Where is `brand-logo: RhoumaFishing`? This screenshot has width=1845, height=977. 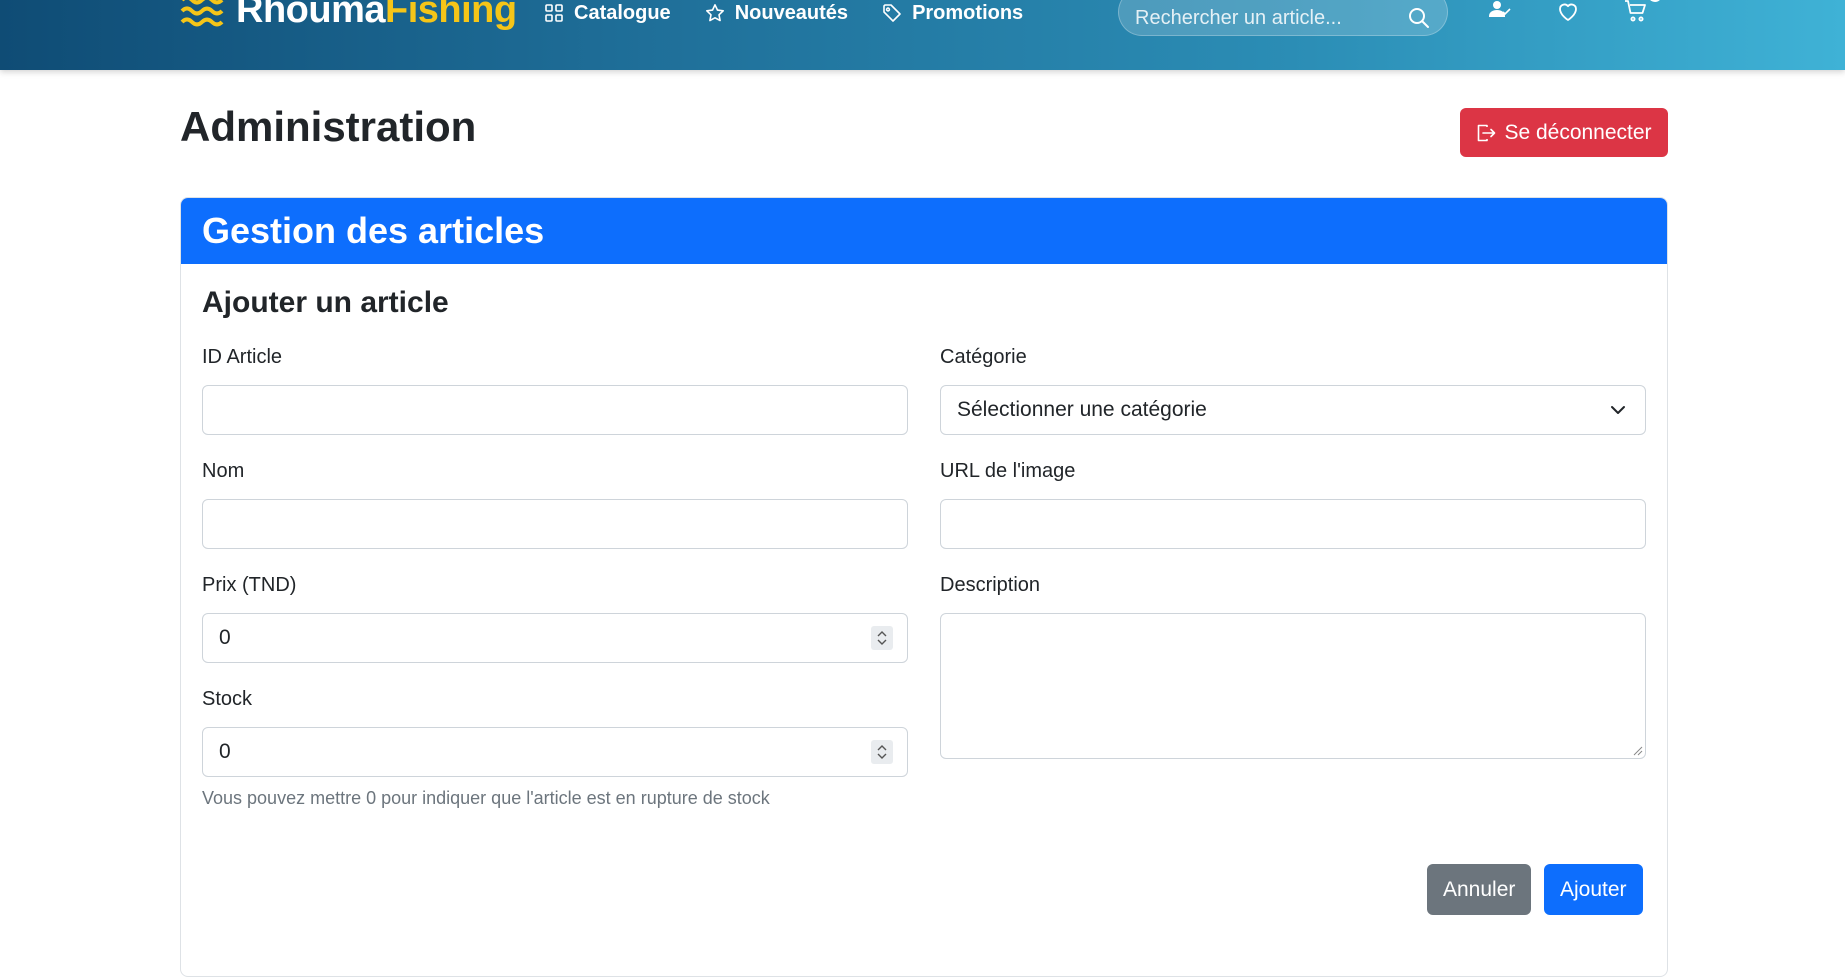 brand-logo: RhoumaFishing is located at coordinates (348, 15).